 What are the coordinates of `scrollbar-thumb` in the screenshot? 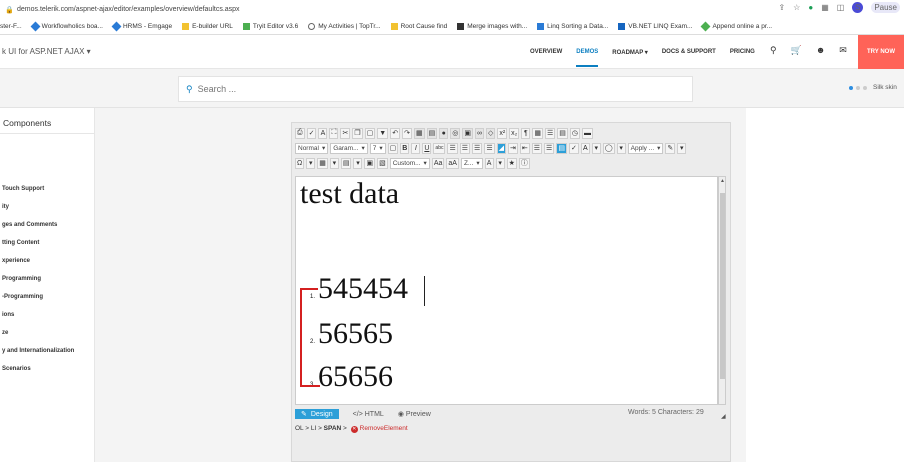 It's located at (722, 286).